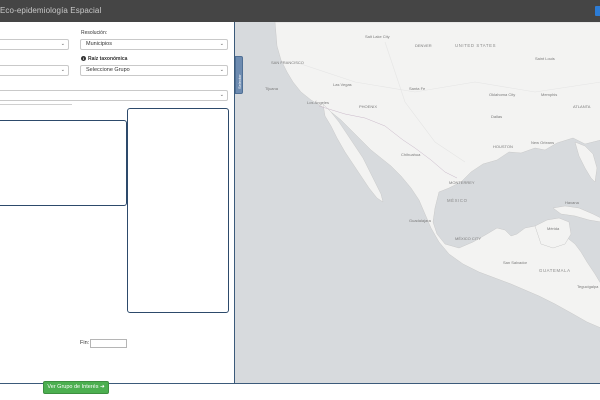  Describe the element at coordinates (543, 142) in the screenshot. I see `label-new-orleans: New Orleans` at that location.